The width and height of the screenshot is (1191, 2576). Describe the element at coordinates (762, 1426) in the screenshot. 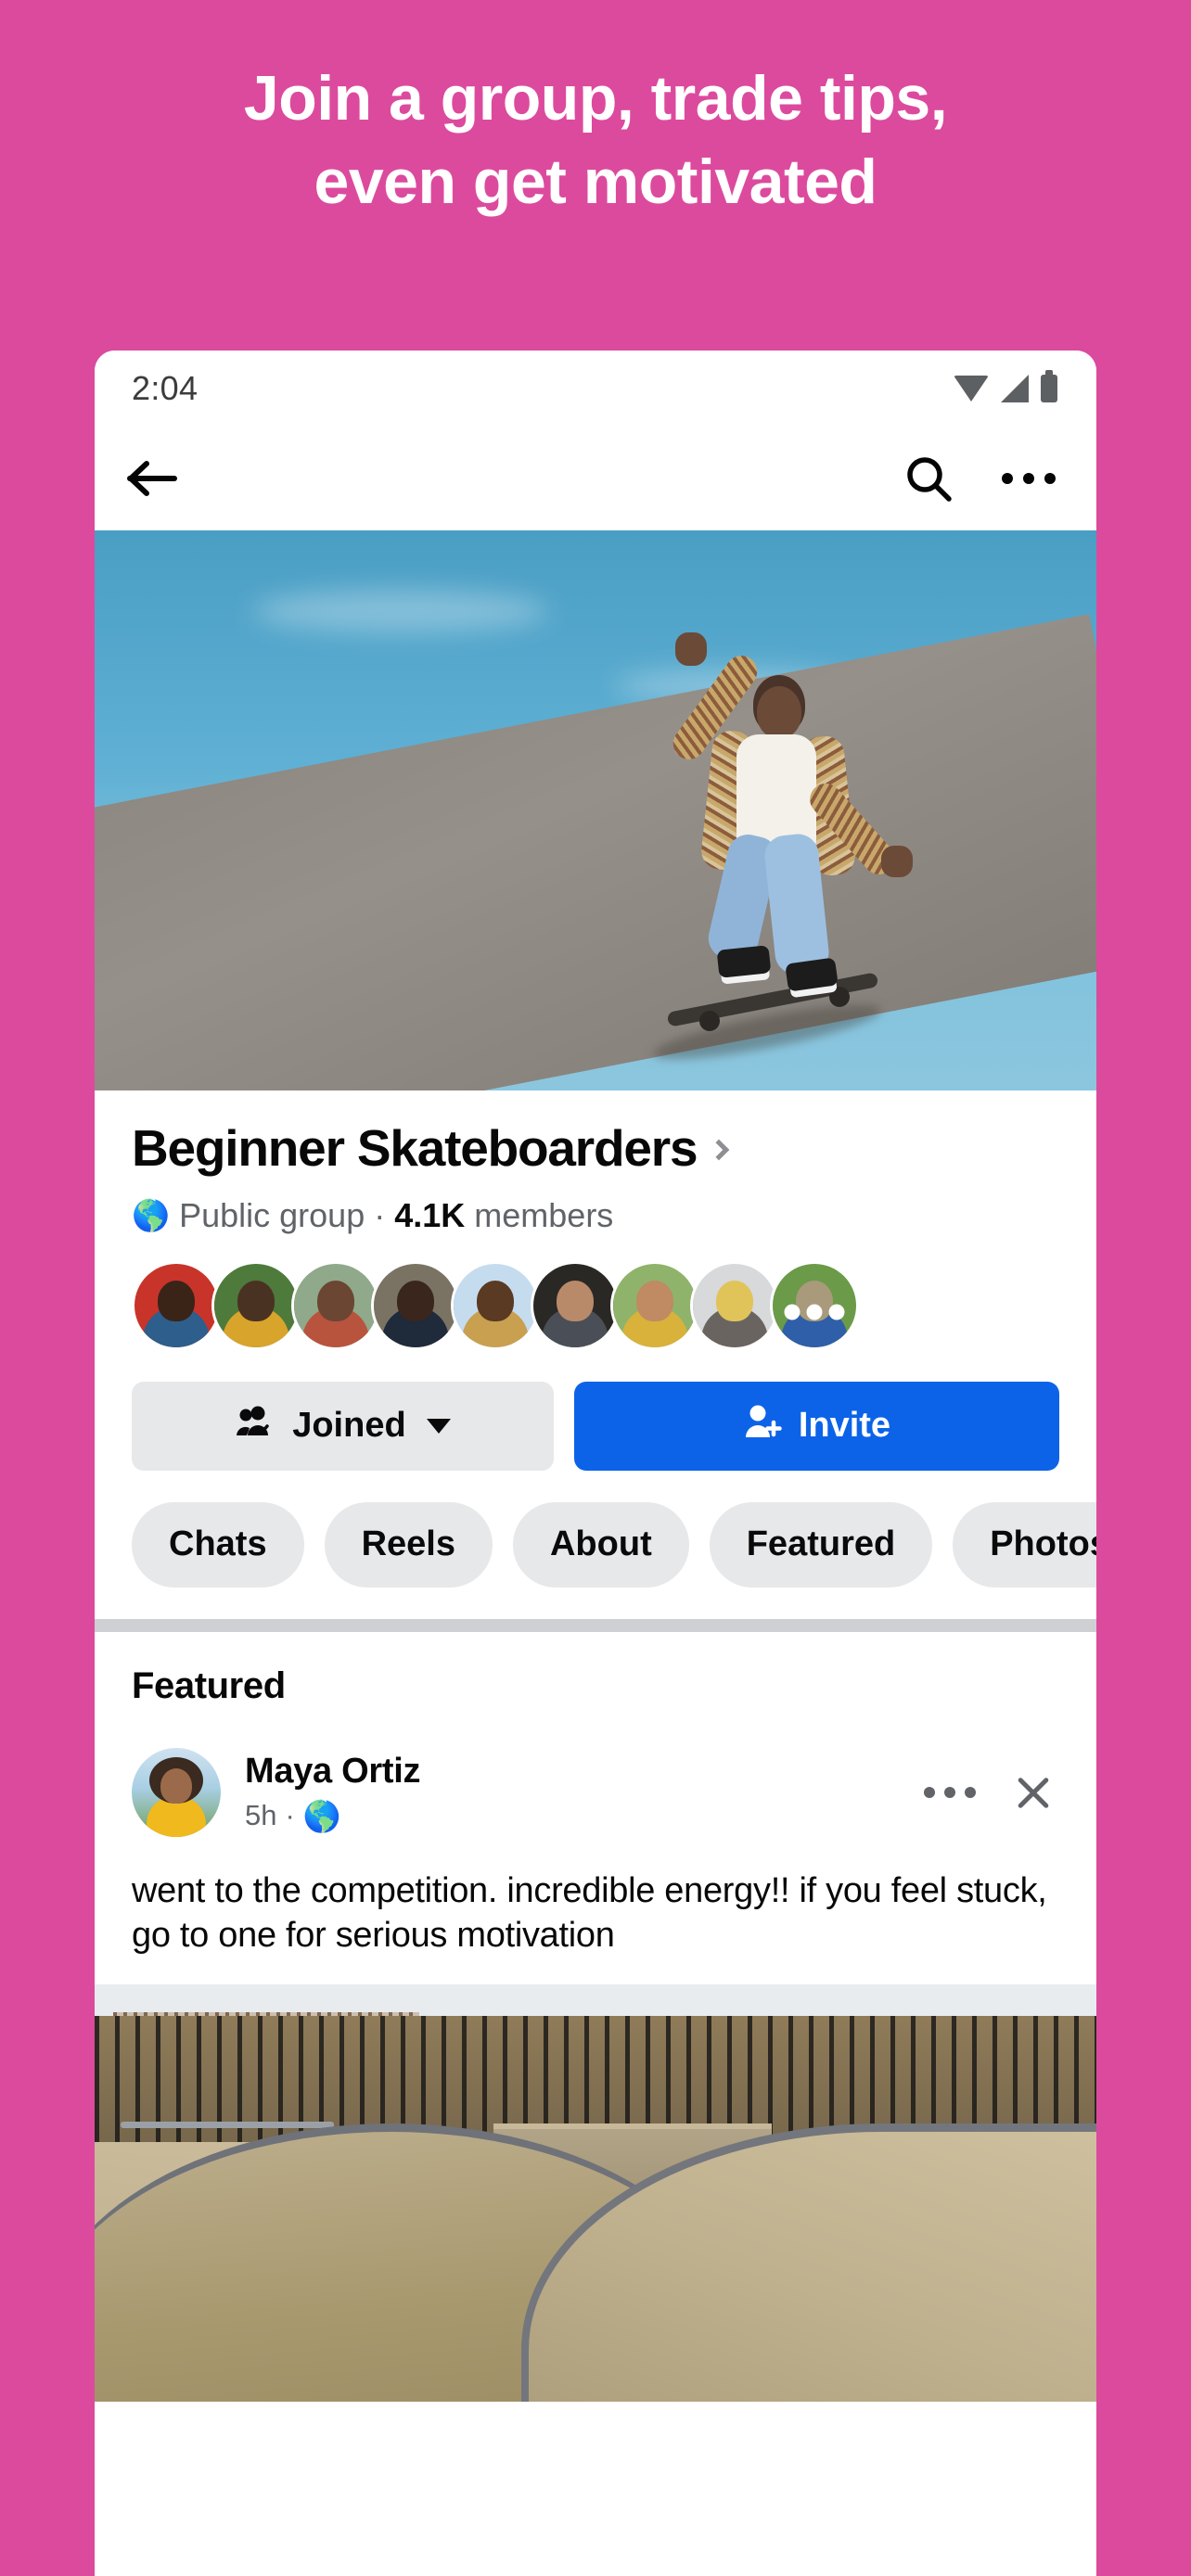

I see `person-add-icon` at that location.